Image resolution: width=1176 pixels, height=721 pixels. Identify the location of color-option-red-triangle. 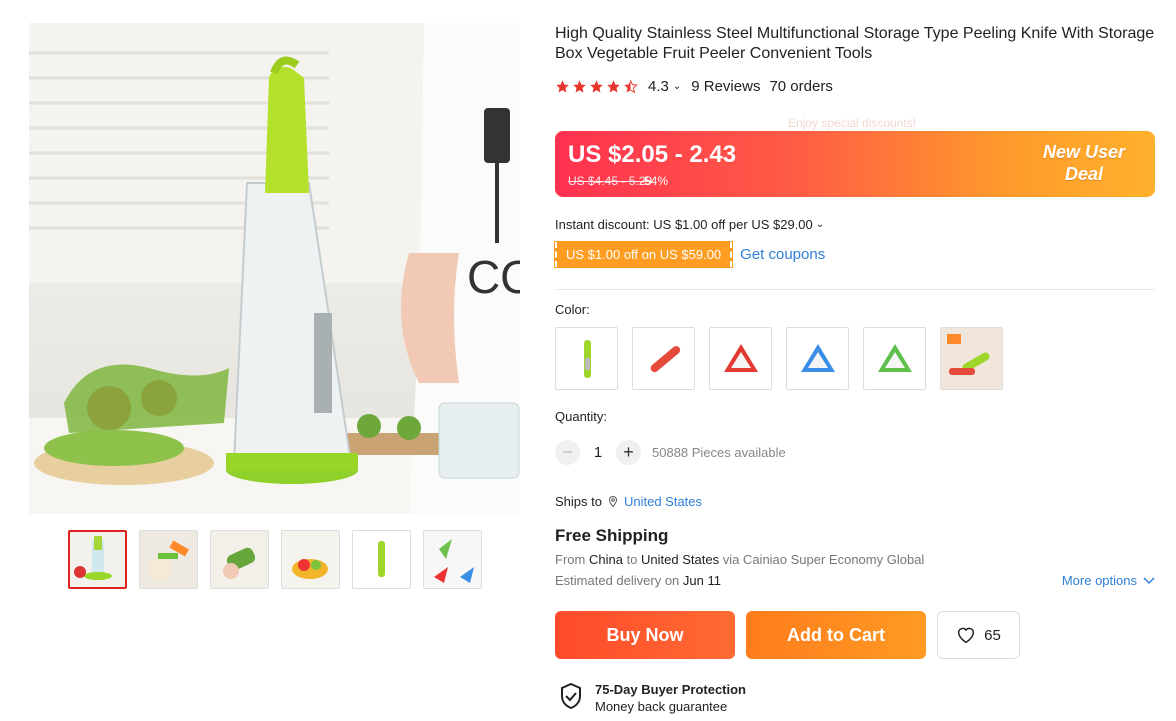
(740, 358).